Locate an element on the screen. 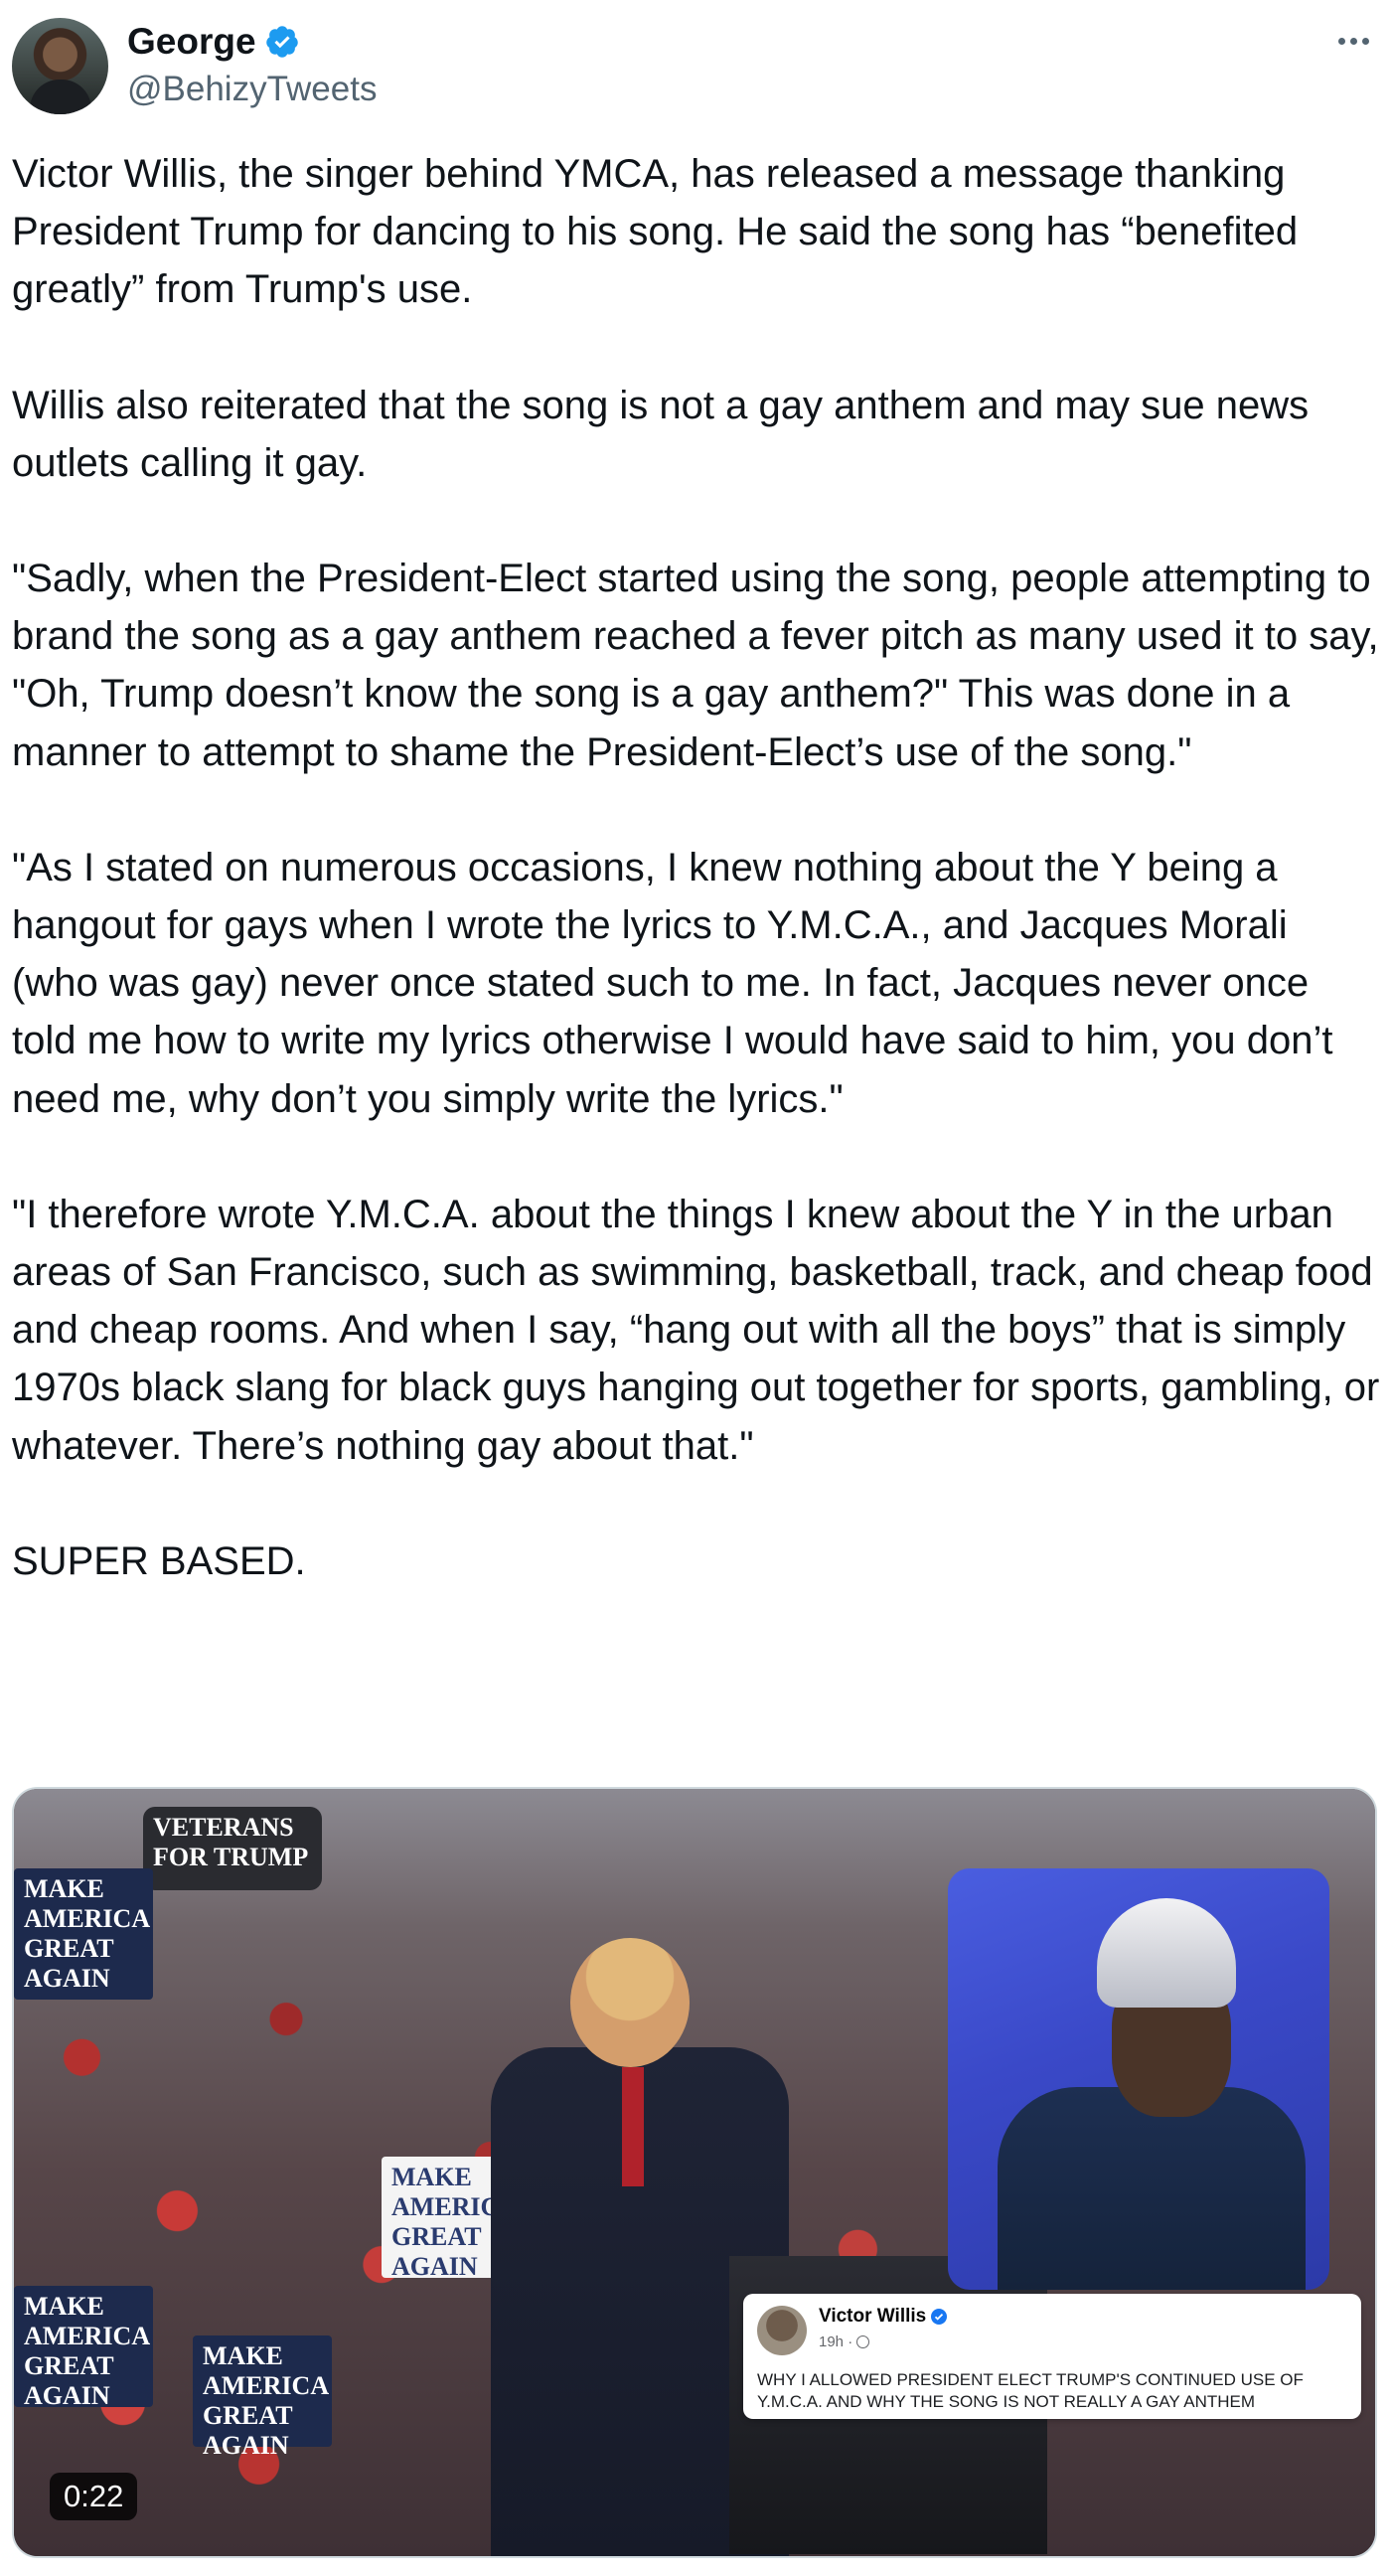 The width and height of the screenshot is (1391, 2576). rally-sign: VETERANS FOR TRUMP is located at coordinates (232, 1848).